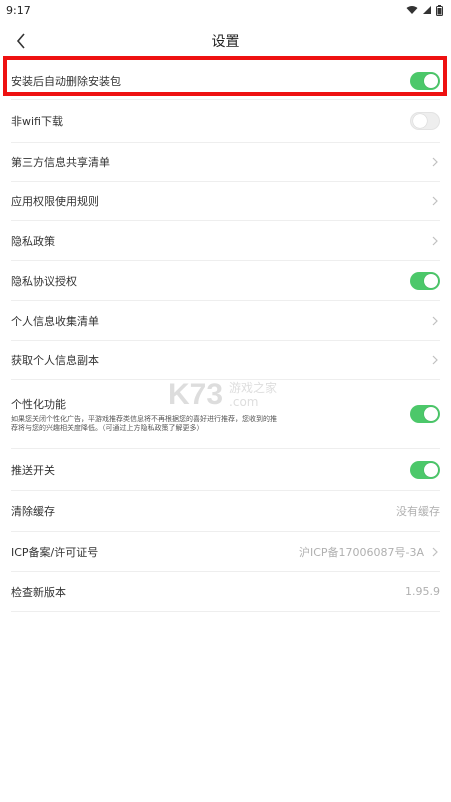  Describe the element at coordinates (38, 404) in the screenshot. I see `setting-label: 个性化功能` at that location.